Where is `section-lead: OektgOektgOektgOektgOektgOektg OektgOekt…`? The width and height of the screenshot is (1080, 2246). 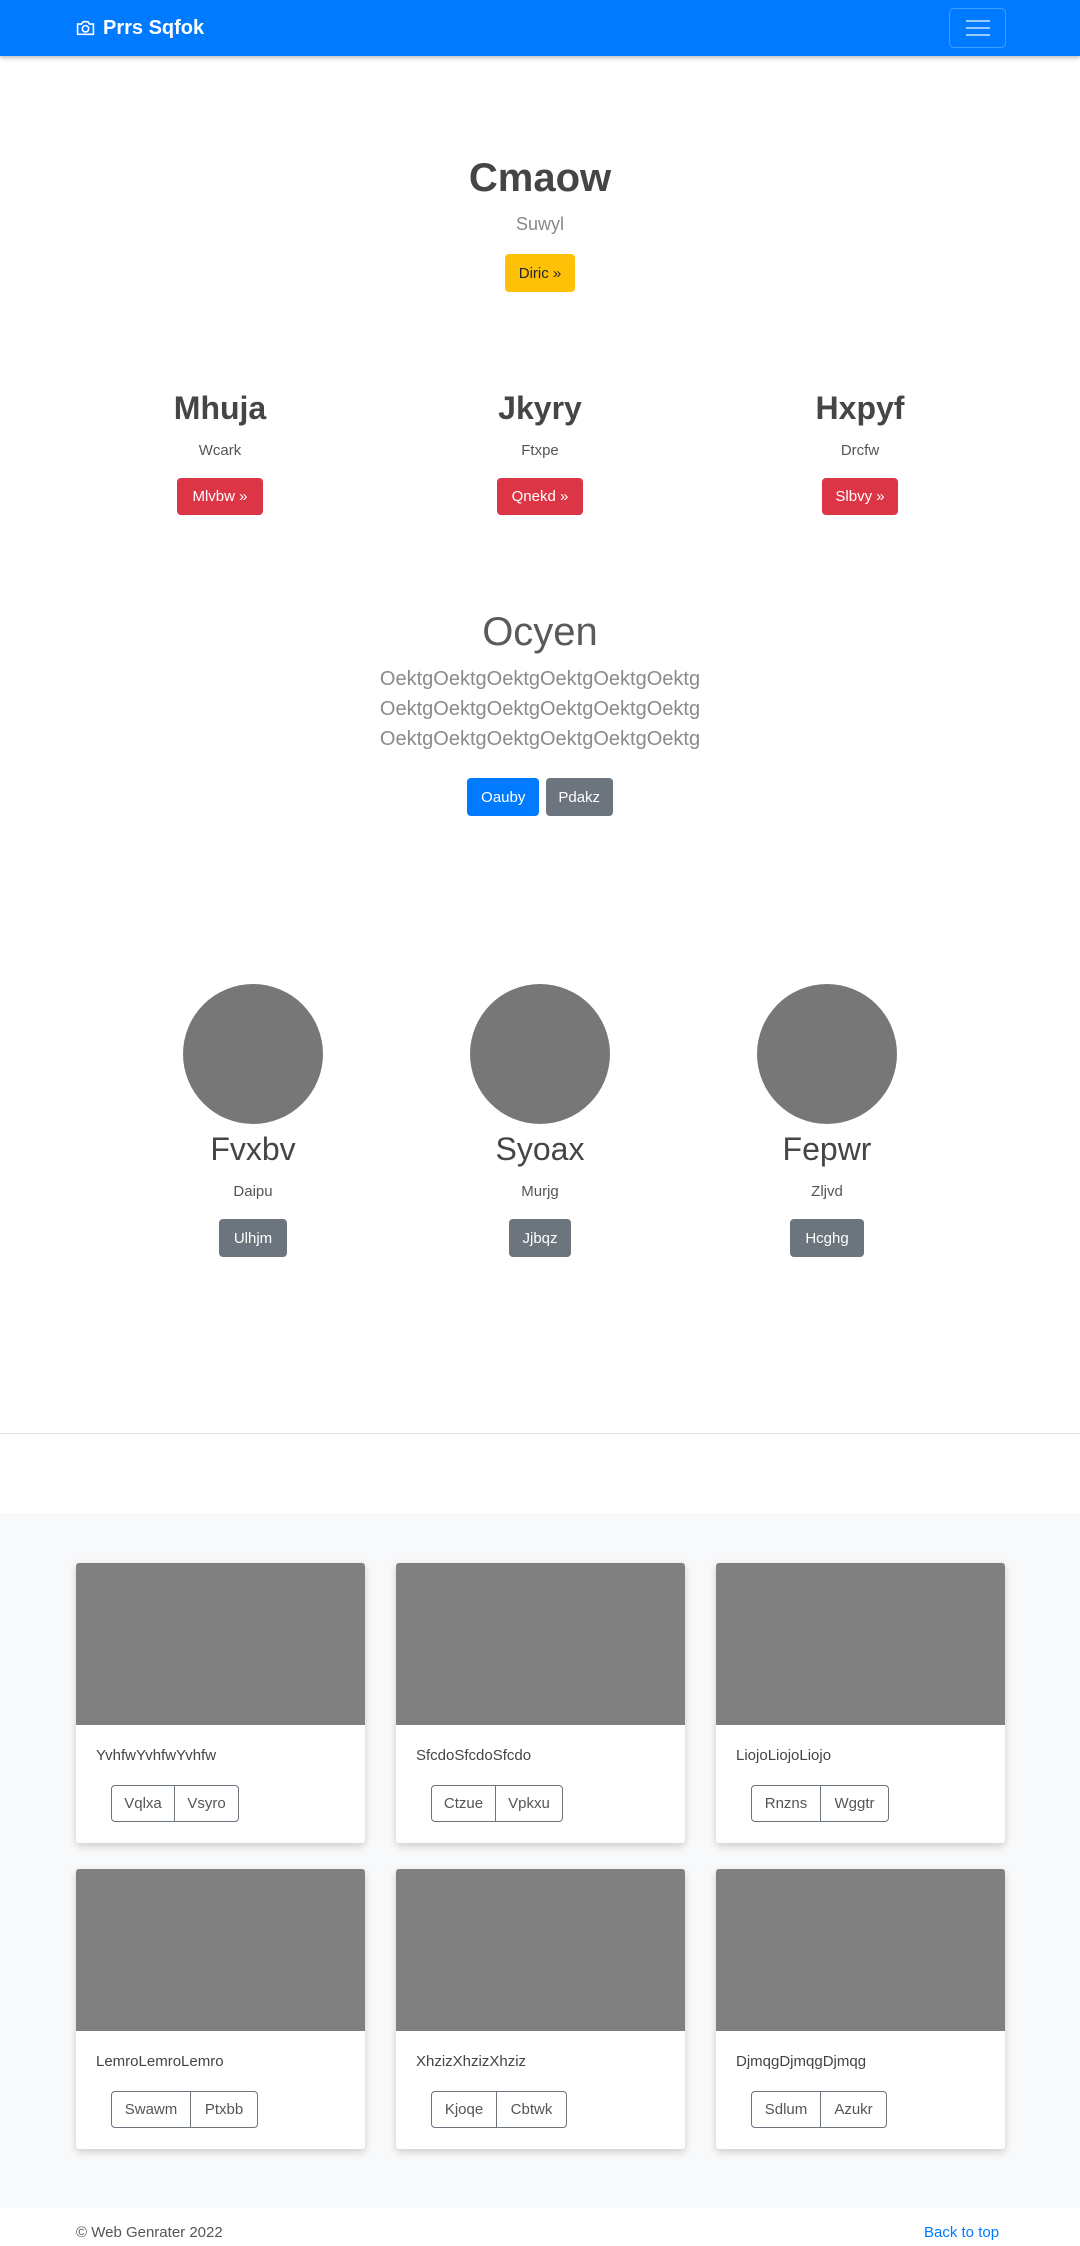
section-lead: OektgOektgOektgOektgOektgOektg OektgOekt… is located at coordinates (540, 709).